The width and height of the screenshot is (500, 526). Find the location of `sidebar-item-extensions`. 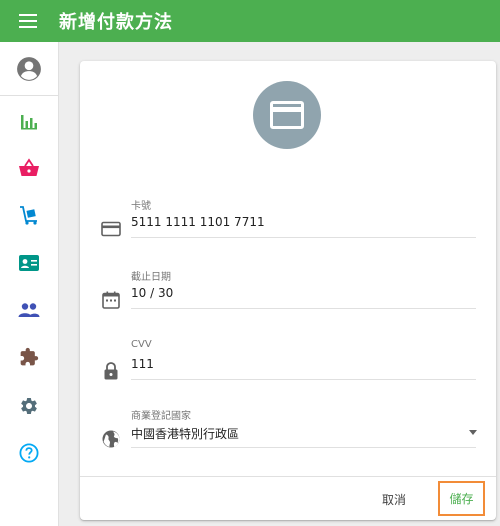

sidebar-item-extensions is located at coordinates (29, 357).